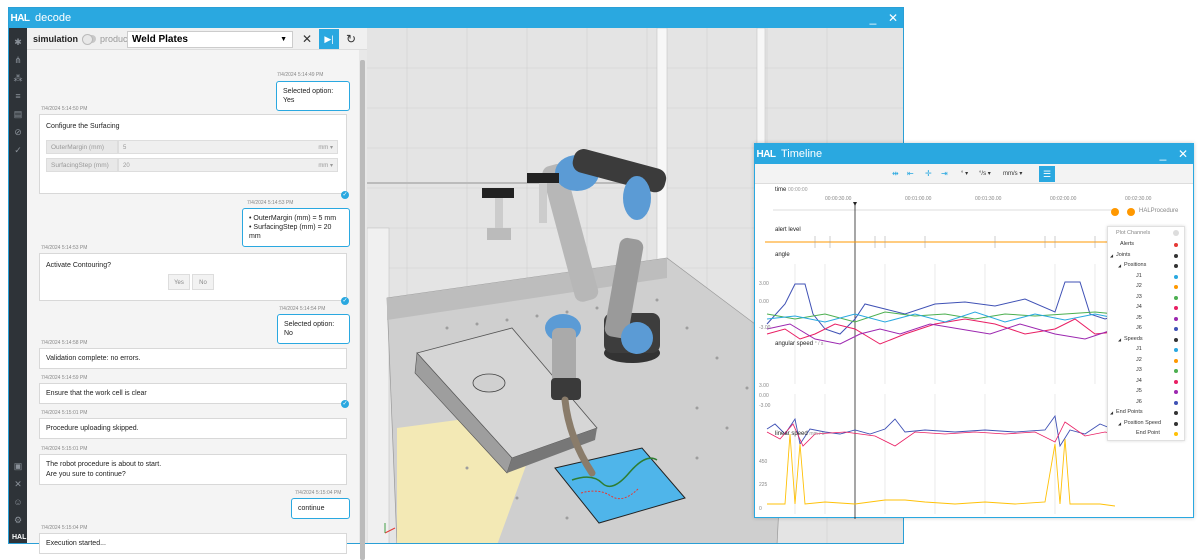 Image resolution: width=1200 pixels, height=560 pixels. I want to click on procedure-select: Weld Plates ▼, so click(210, 39).